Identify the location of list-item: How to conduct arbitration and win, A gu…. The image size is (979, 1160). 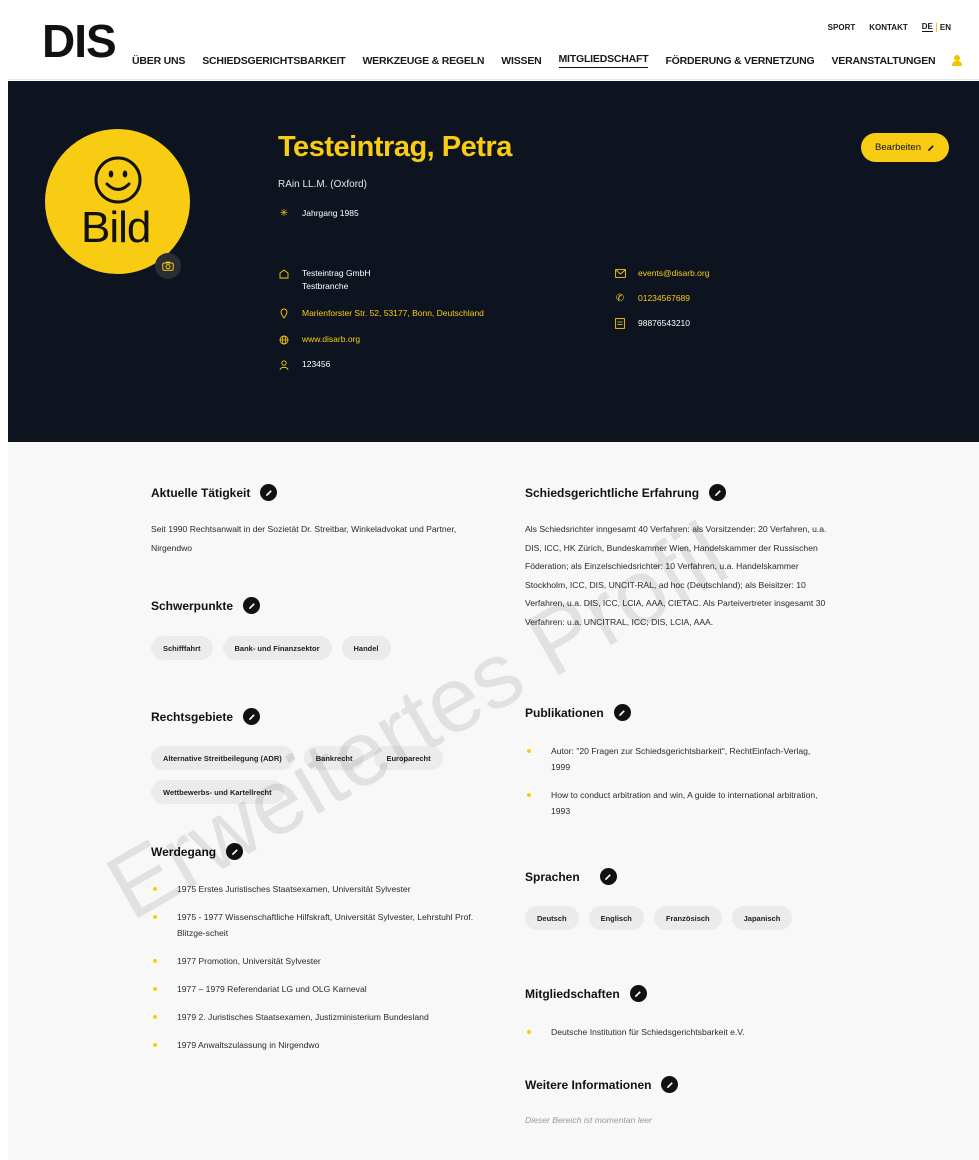
(677, 803).